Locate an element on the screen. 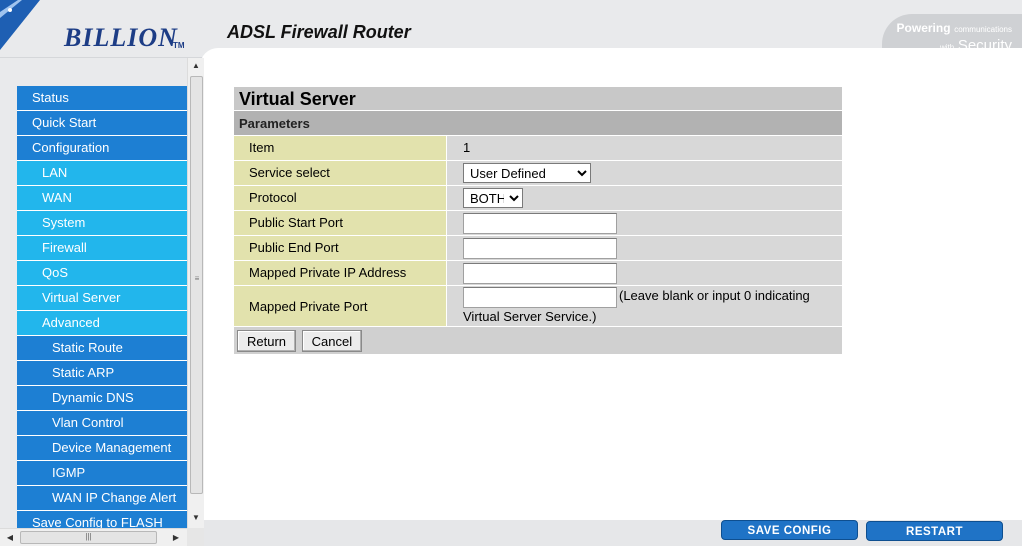 The width and height of the screenshot is (1022, 546). tagline-communications: communications is located at coordinates (983, 29).